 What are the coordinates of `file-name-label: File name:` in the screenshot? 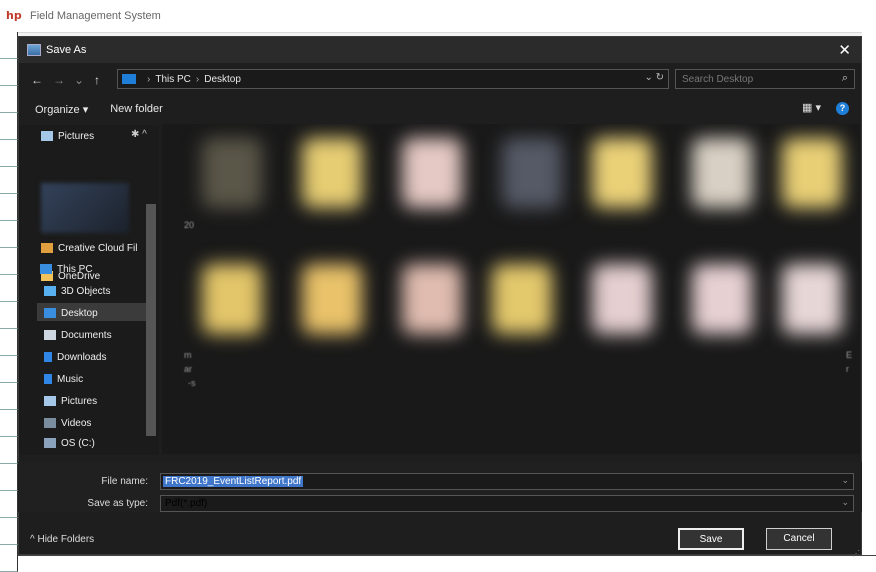 It's located at (124, 481).